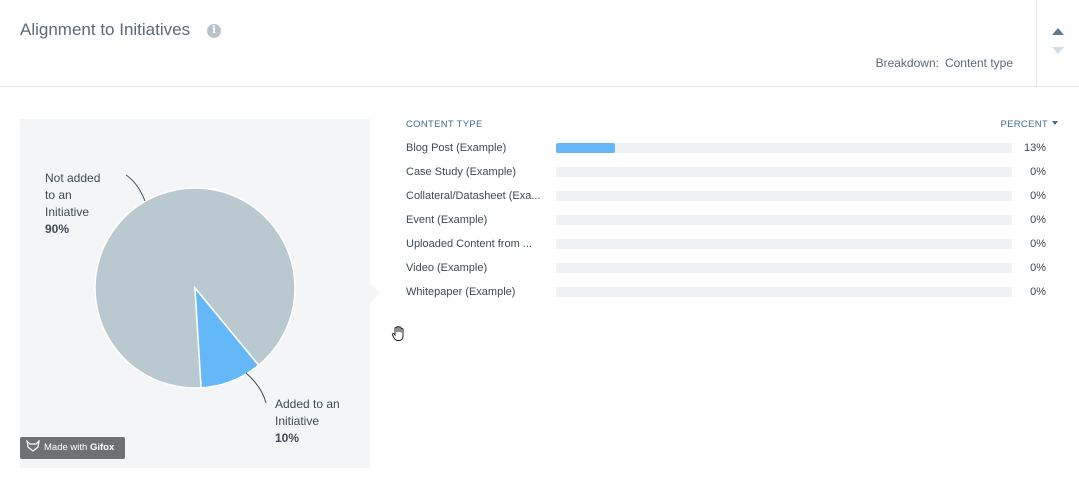 The height and width of the screenshot is (479, 1079). I want to click on fox-logo-icon, so click(33, 446).